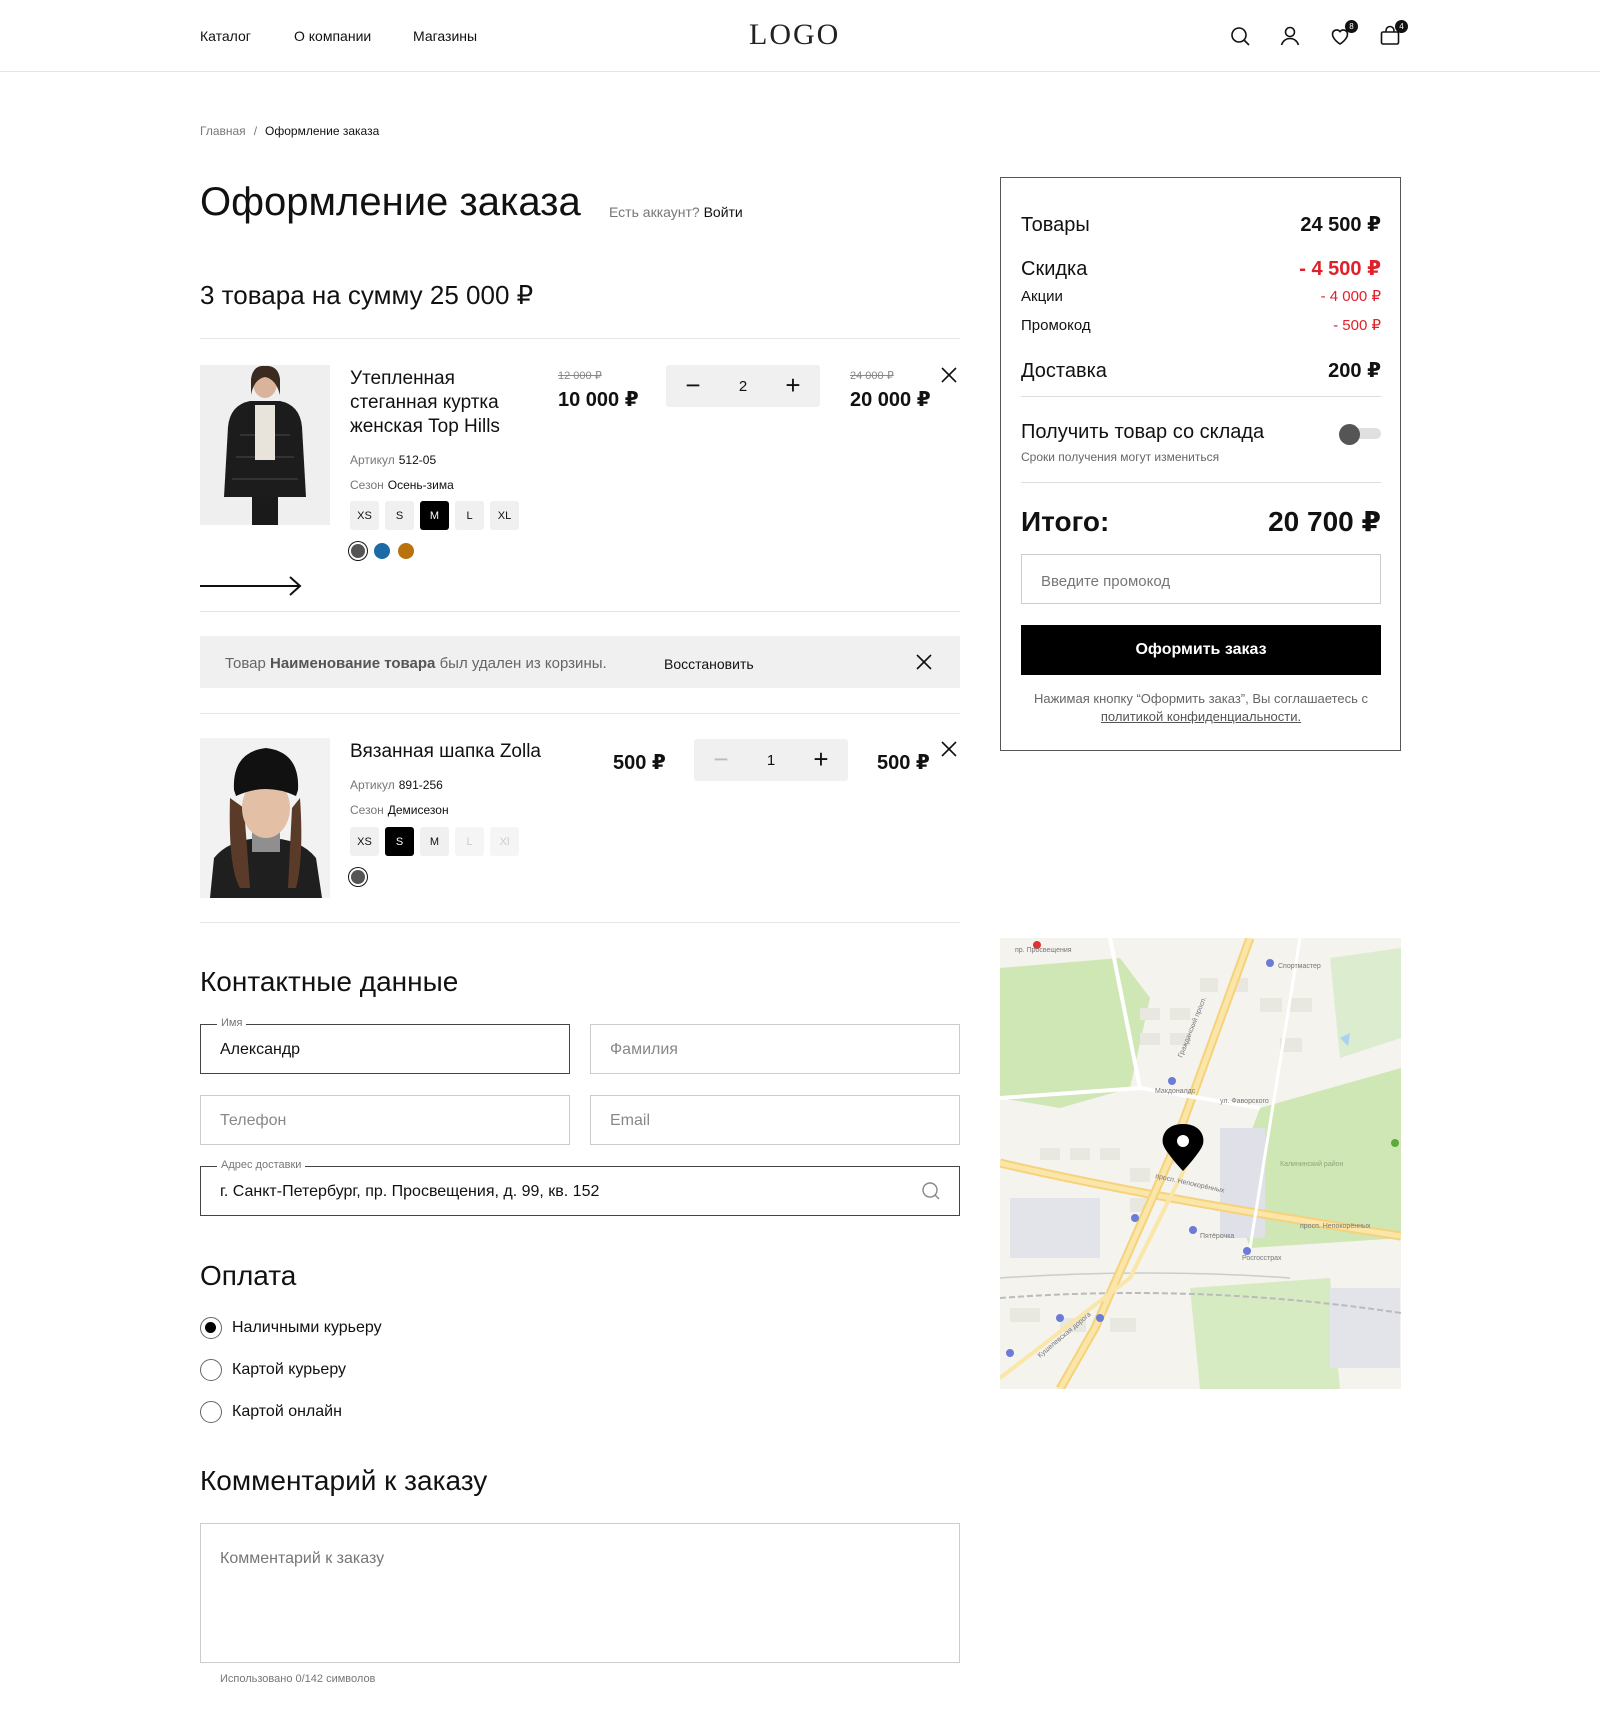  Describe the element at coordinates (1354, 371) in the screenshot. I see `delivery-value: 200 ₽` at that location.